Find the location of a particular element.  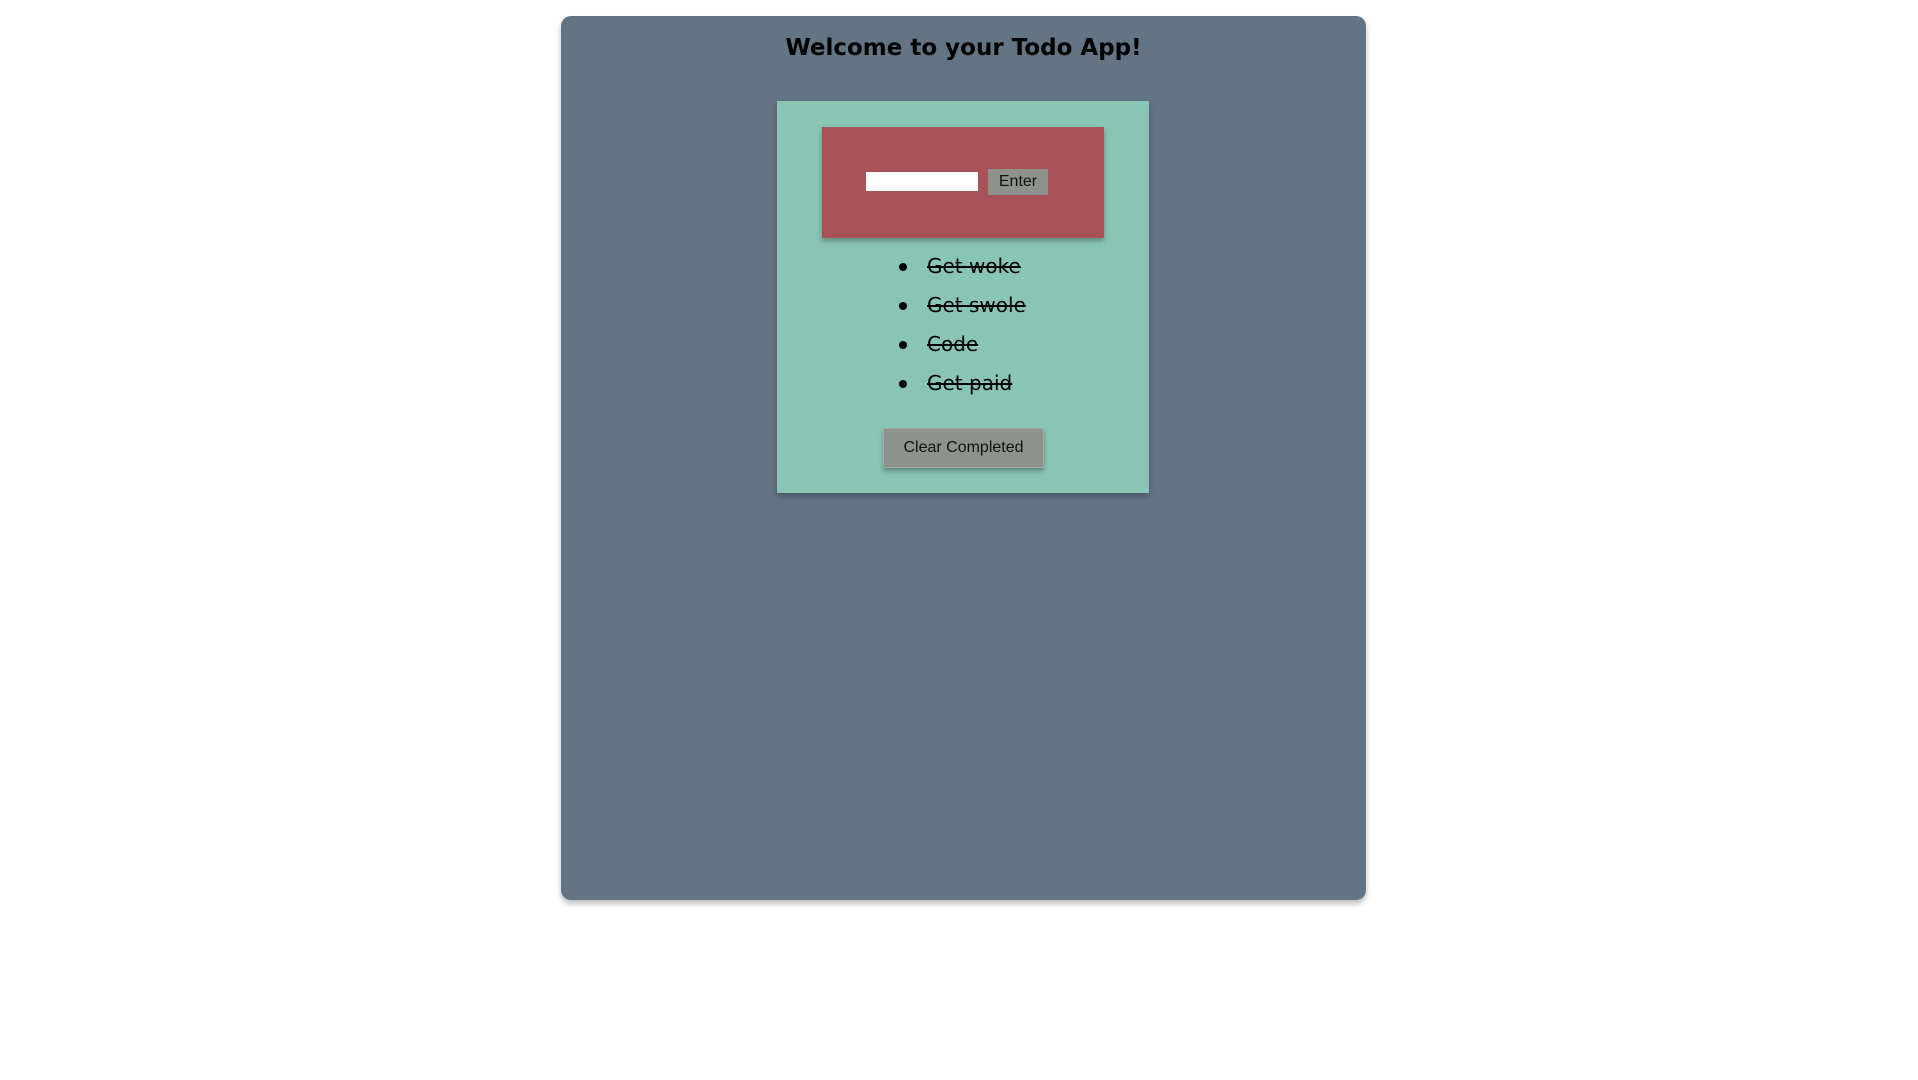

todo-list: Get woke Get swole Code Get paid is located at coordinates (963, 325).